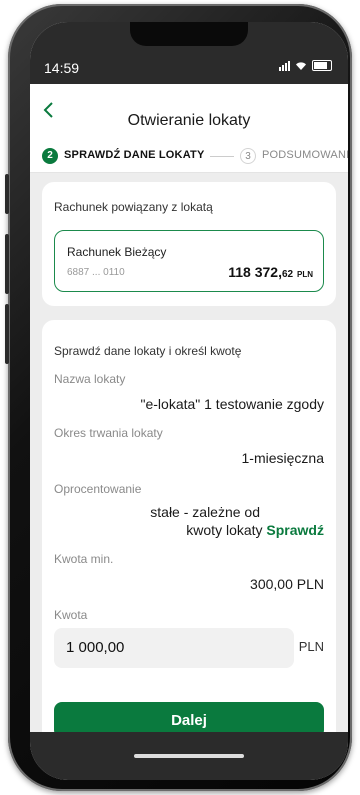  Describe the element at coordinates (108, 433) in the screenshot. I see `period-label: Okres trwania lokaty` at that location.